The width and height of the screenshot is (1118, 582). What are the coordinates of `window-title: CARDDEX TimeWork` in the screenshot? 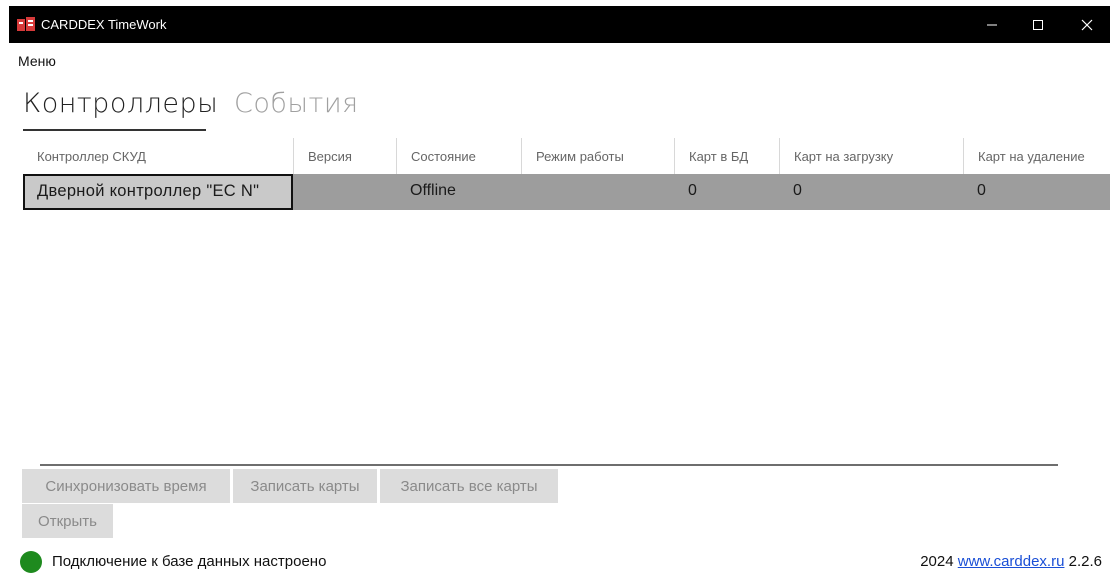 It's located at (104, 24).